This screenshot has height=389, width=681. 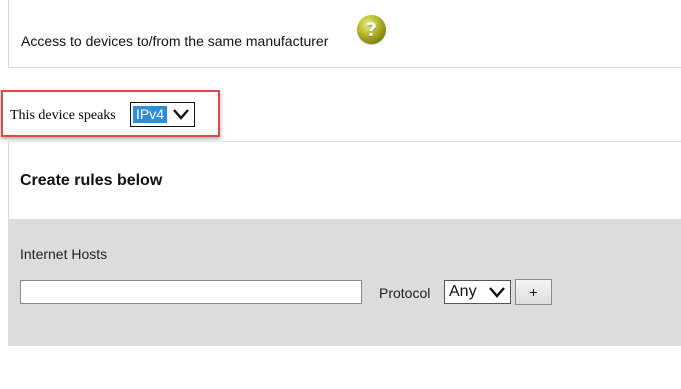 I want to click on protocol-label: Protocol, so click(x=405, y=293).